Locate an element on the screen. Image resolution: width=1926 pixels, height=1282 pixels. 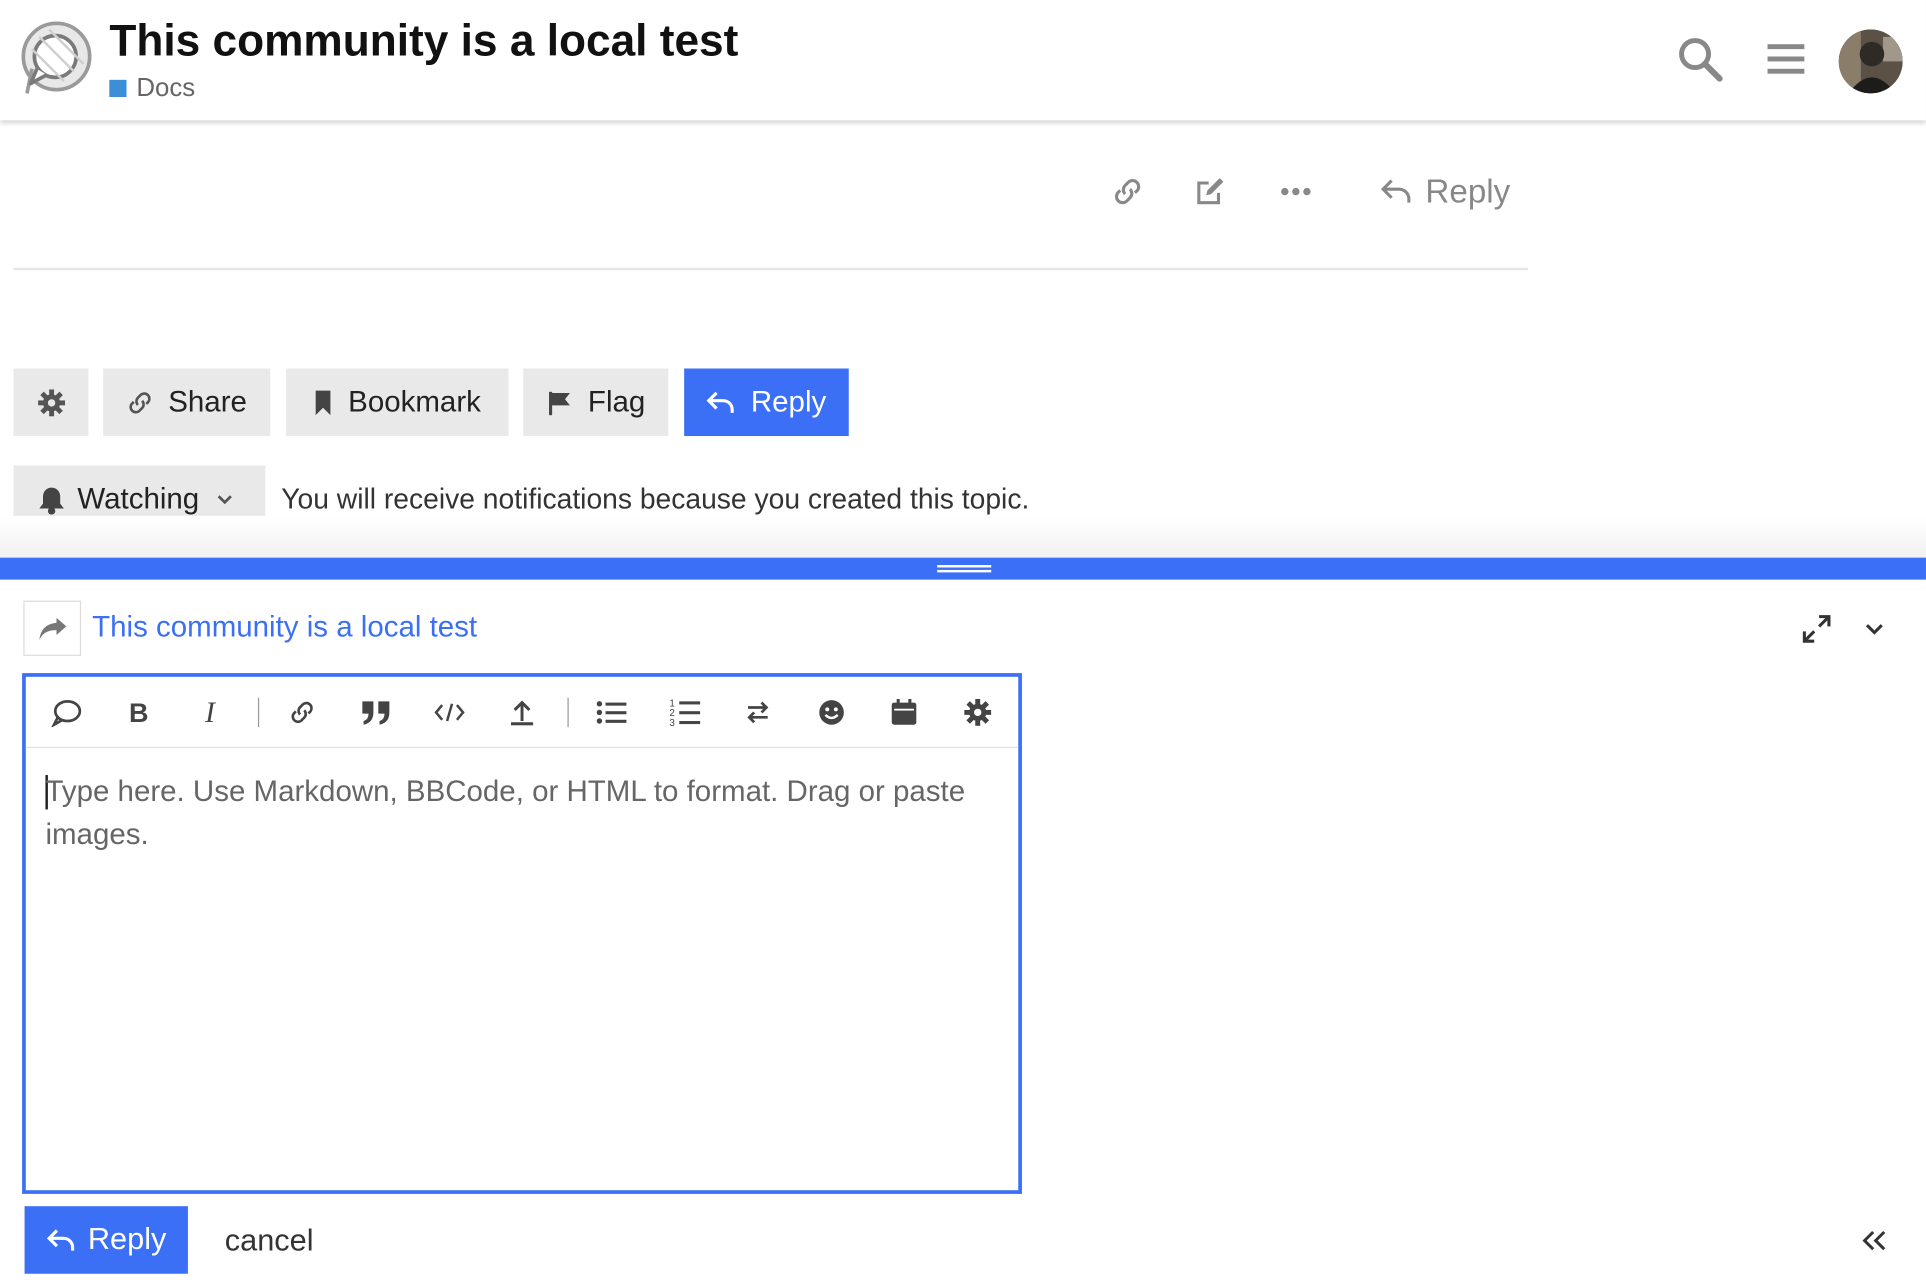
category-badge: Docs is located at coordinates (152, 88).